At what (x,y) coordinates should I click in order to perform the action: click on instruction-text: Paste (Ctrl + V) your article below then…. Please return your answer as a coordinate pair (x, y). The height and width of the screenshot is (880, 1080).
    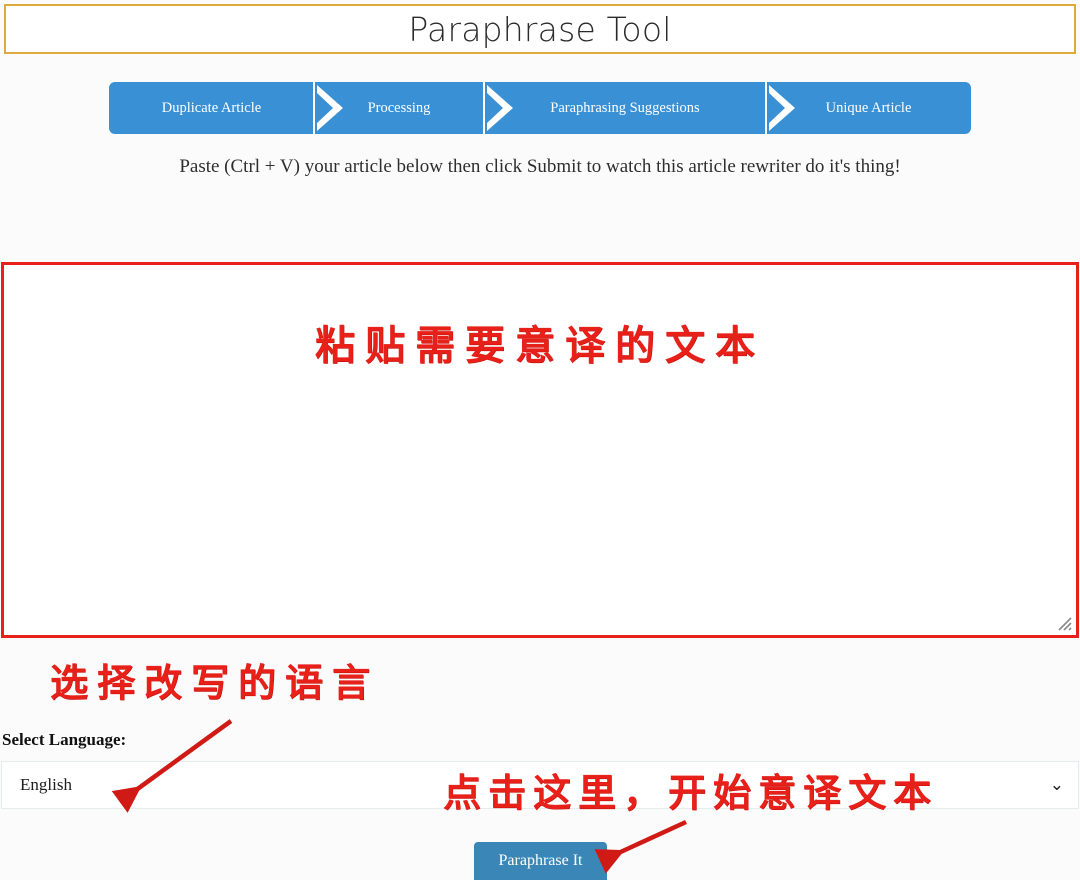
    Looking at the image, I should click on (540, 166).